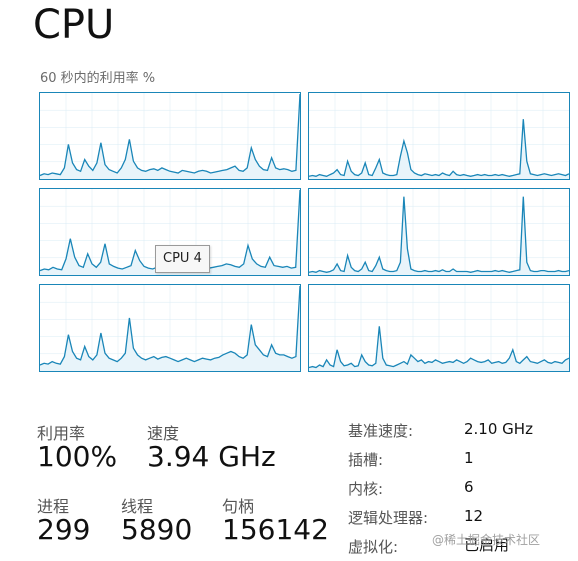 This screenshot has height=561, width=578. Describe the element at coordinates (469, 458) in the screenshot. I see `sockets-value: 1` at that location.